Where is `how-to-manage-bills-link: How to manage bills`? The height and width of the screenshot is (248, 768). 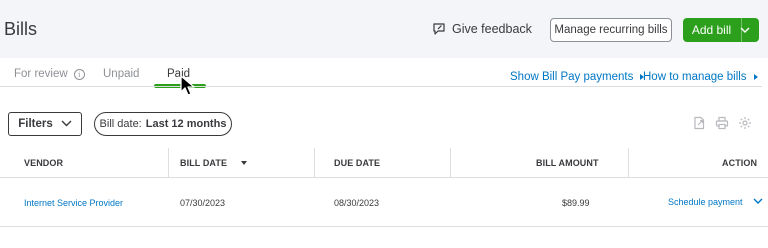 how-to-manage-bills-link: How to manage bills is located at coordinates (700, 77).